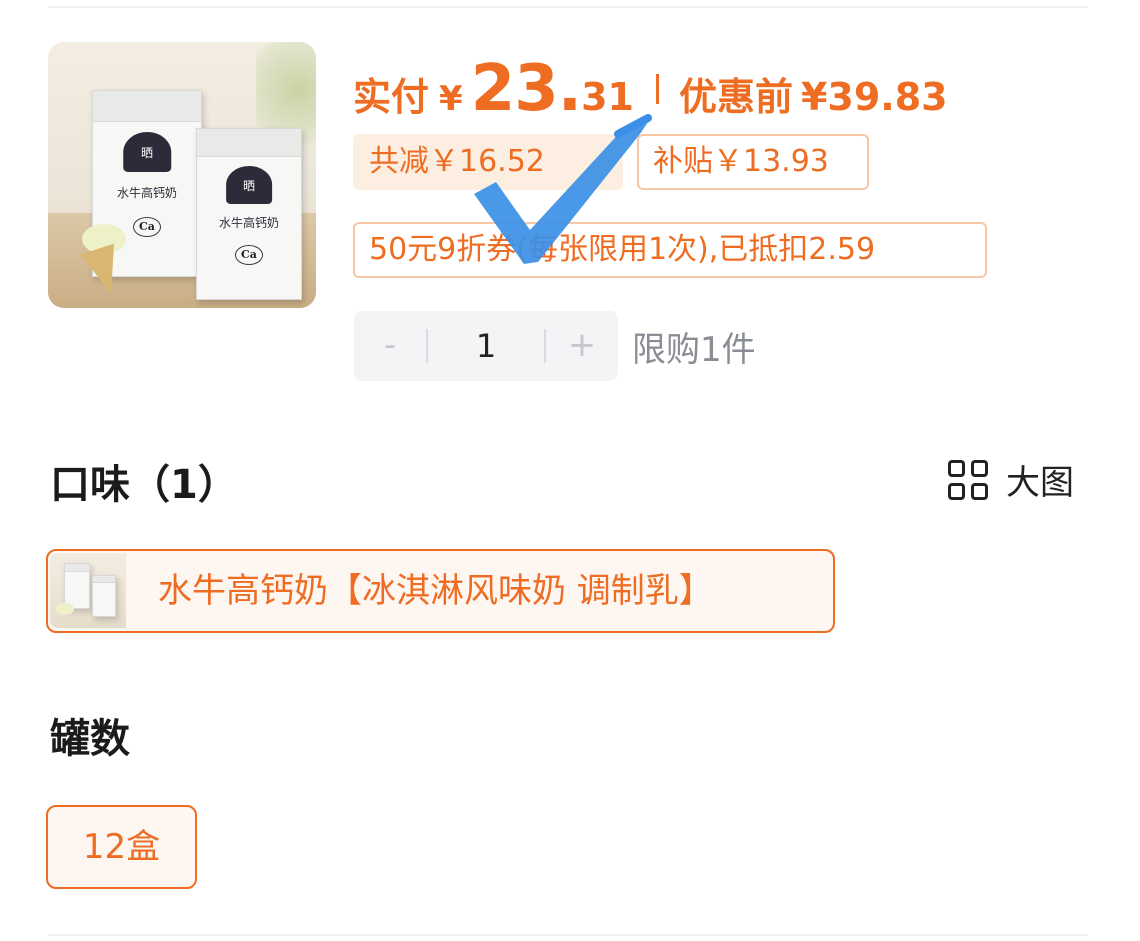 This screenshot has height=941, width=1140. What do you see at coordinates (90, 739) in the screenshot?
I see `count-section-title: 罐数` at bounding box center [90, 739].